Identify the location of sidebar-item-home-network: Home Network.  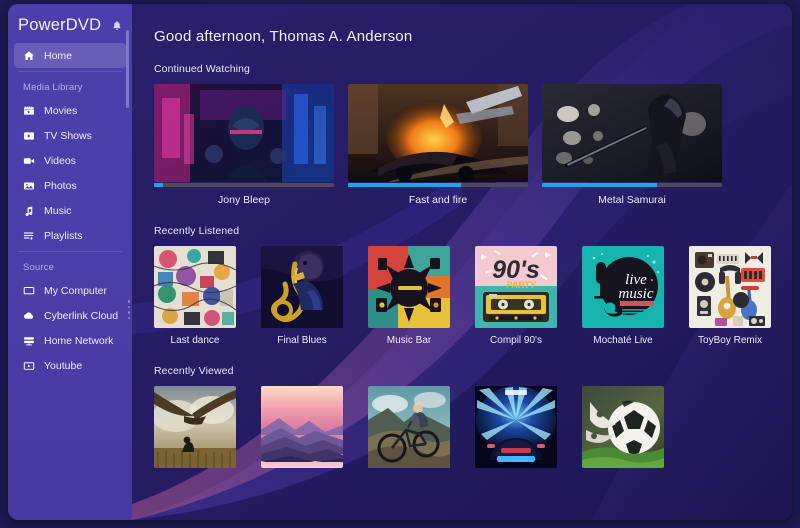
(70, 340).